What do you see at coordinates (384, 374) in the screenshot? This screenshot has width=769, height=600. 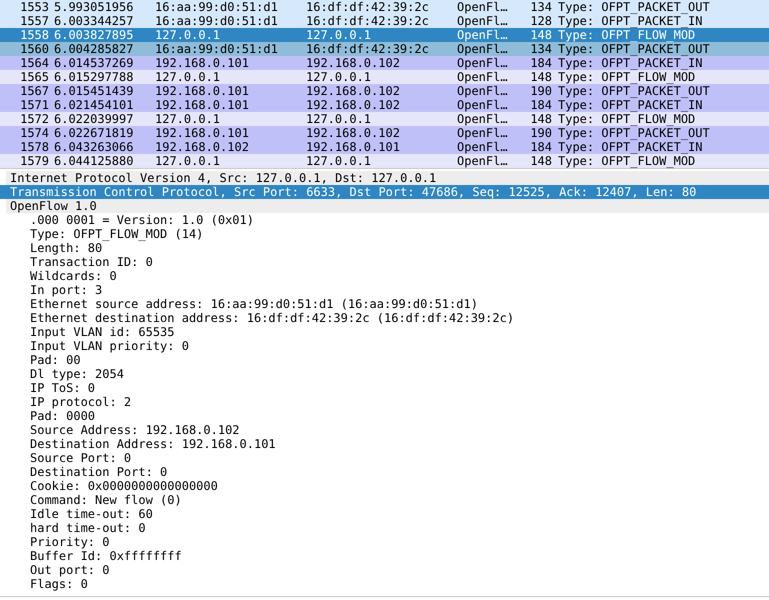 I see `tree-item: Dl type: 2054` at bounding box center [384, 374].